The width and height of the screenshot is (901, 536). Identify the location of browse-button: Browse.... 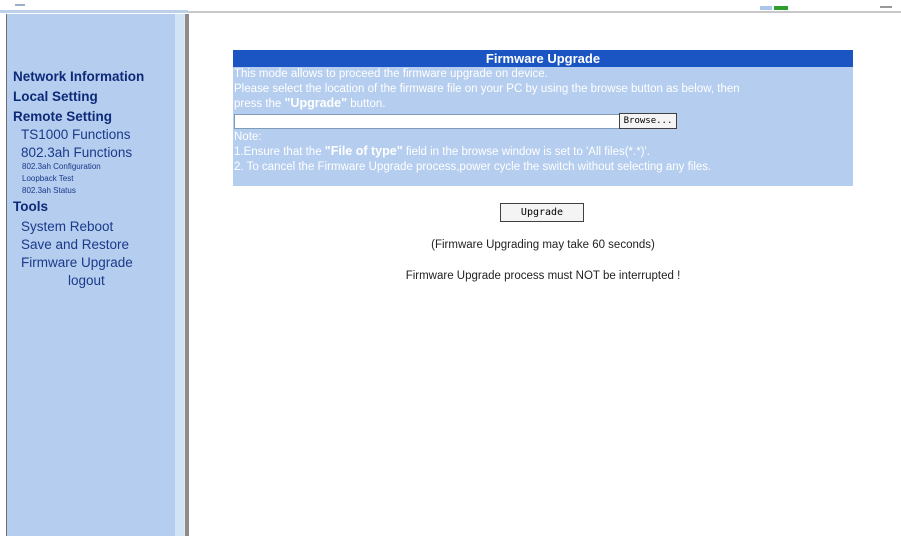
(648, 120).